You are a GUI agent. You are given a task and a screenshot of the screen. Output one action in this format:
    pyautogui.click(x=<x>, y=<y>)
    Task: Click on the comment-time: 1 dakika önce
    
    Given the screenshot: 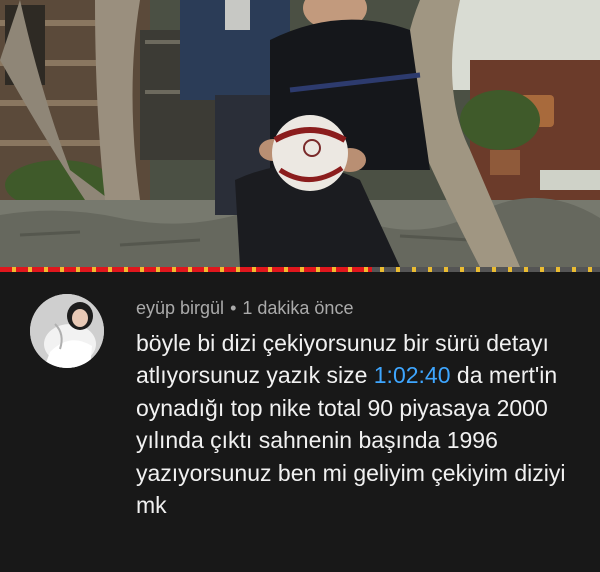 What is the action you would take?
    pyautogui.click(x=297, y=308)
    